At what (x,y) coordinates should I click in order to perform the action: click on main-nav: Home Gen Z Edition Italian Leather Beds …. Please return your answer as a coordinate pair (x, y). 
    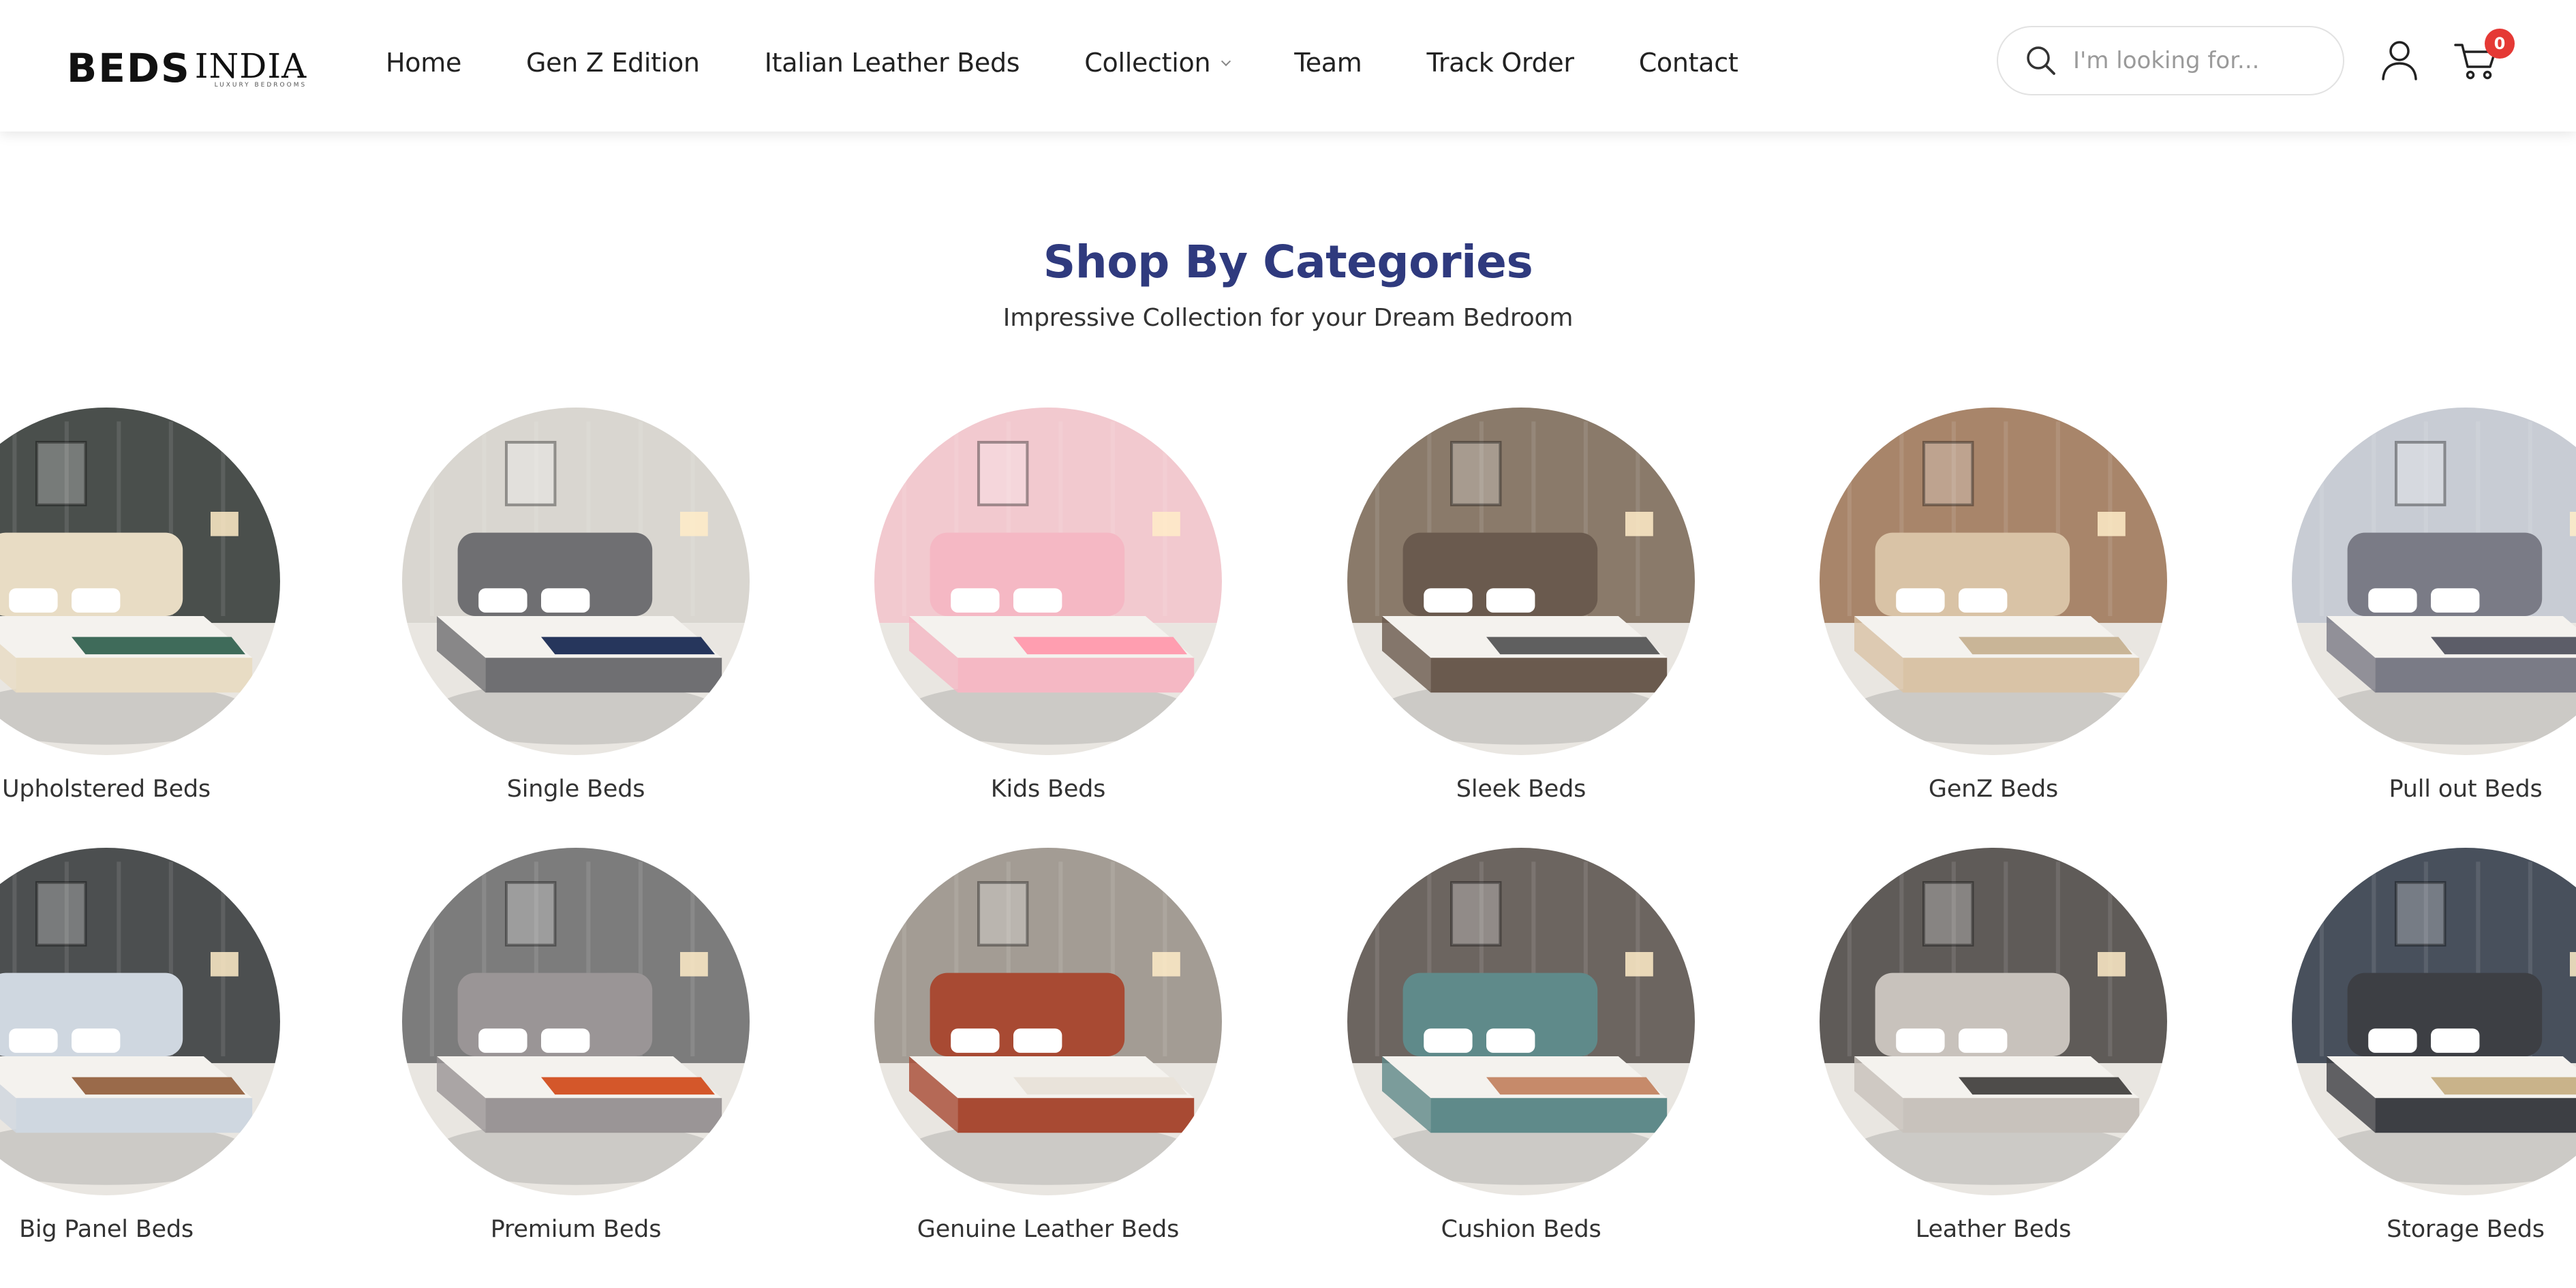
    Looking at the image, I should click on (1062, 63).